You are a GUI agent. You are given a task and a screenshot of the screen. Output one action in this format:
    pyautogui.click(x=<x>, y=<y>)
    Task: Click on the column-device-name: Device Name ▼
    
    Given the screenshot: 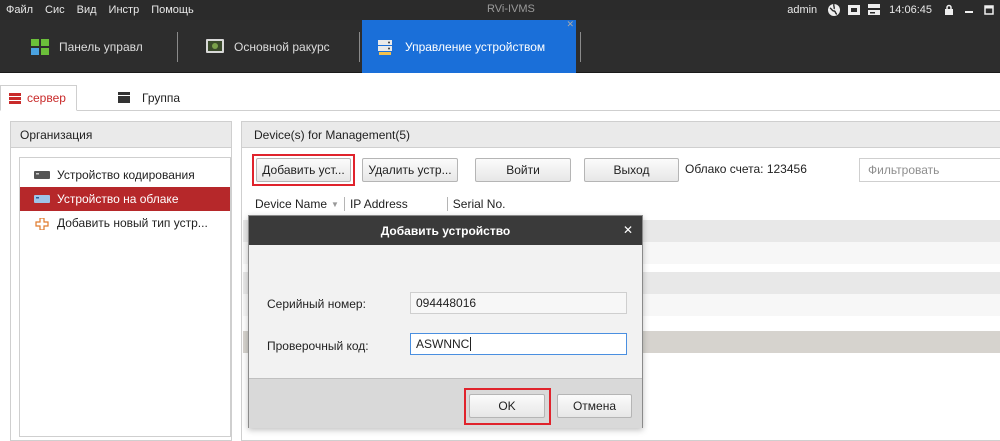 What is the action you would take?
    pyautogui.click(x=297, y=204)
    